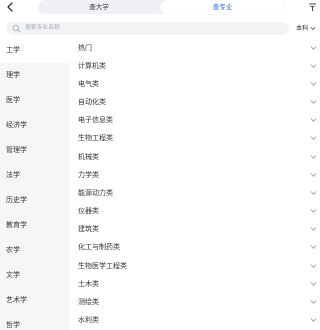 The height and width of the screenshot is (330, 320). What do you see at coordinates (85, 48) in the screenshot?
I see `category-label: 热门` at bounding box center [85, 48].